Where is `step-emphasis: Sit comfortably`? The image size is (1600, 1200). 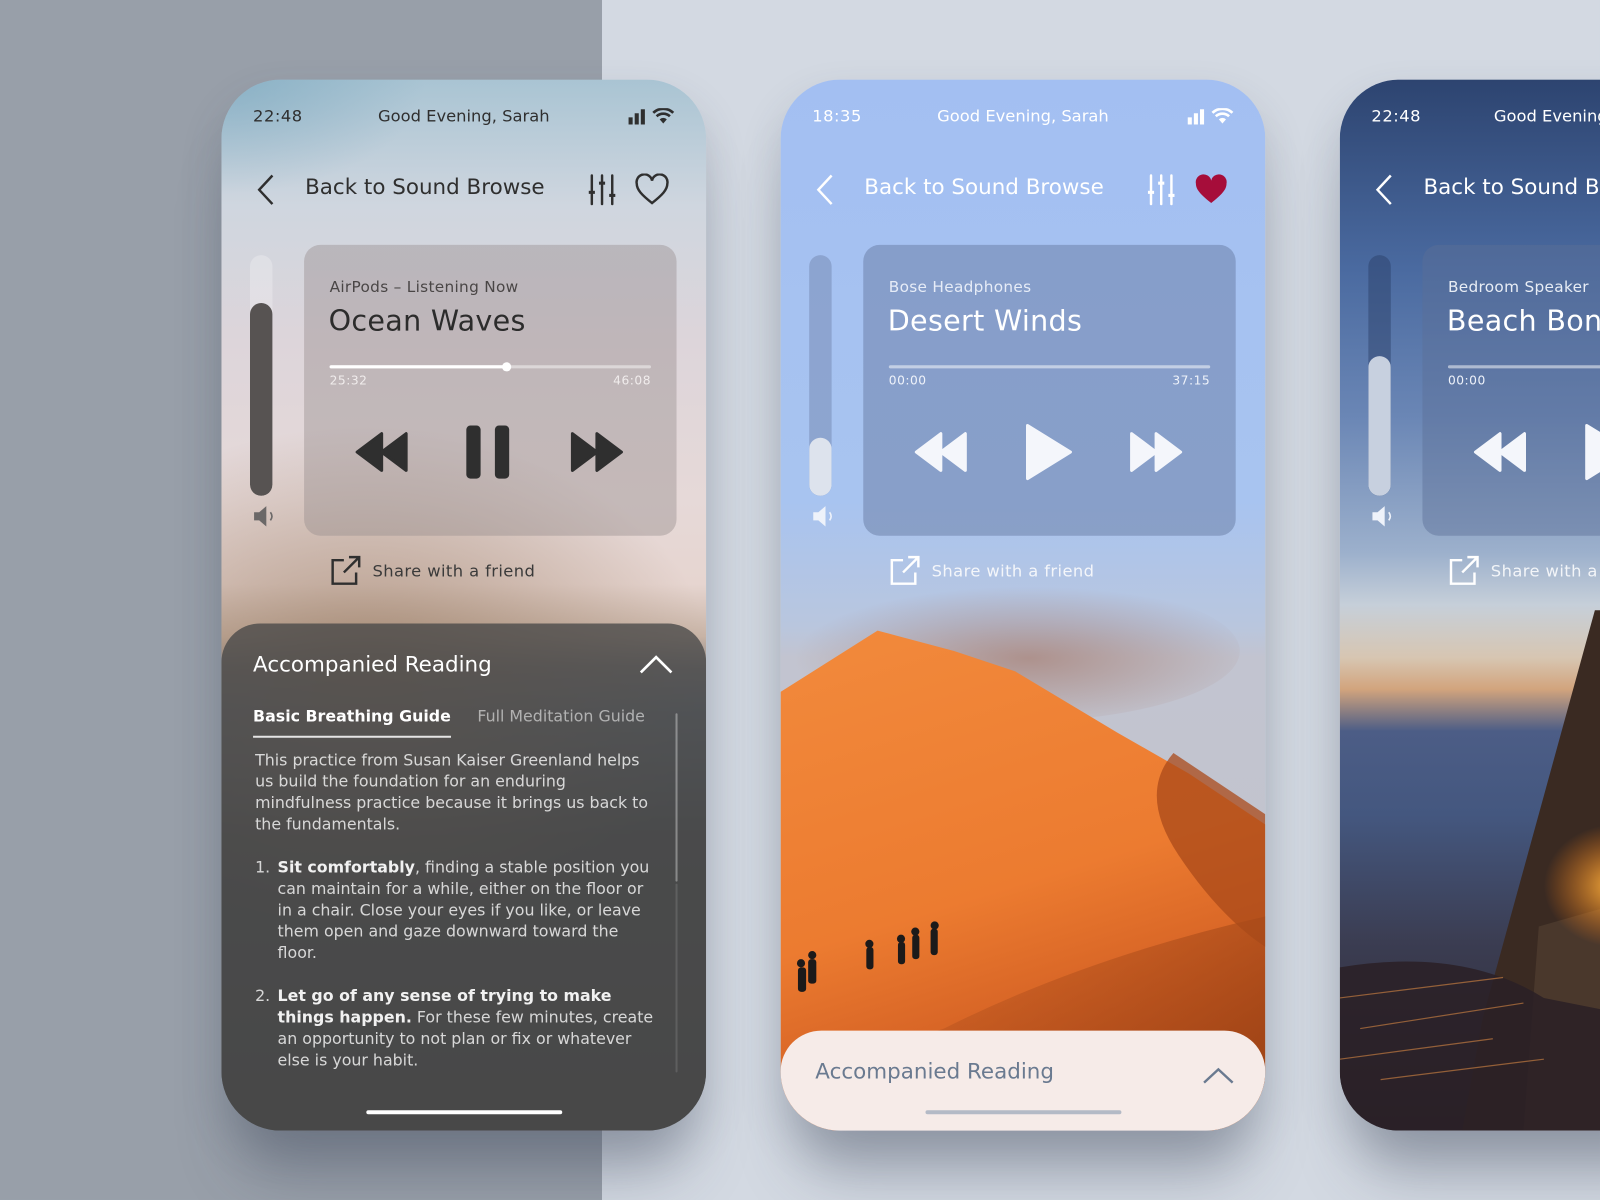
step-emphasis: Sit comfortably is located at coordinates (346, 867).